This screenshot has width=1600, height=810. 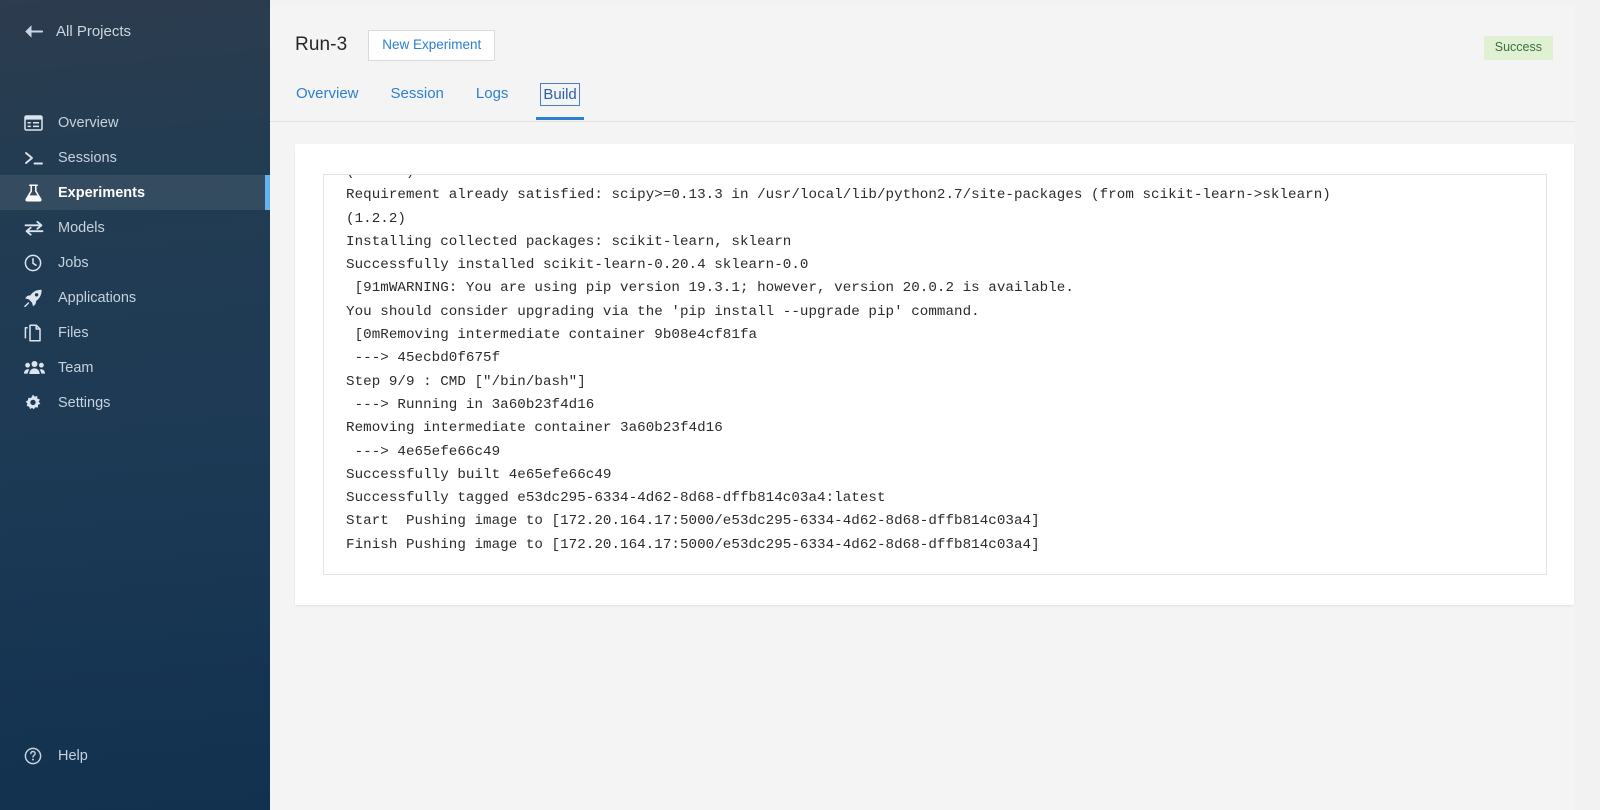 What do you see at coordinates (97, 297) in the screenshot?
I see `sidebar-item-label: Applications` at bounding box center [97, 297].